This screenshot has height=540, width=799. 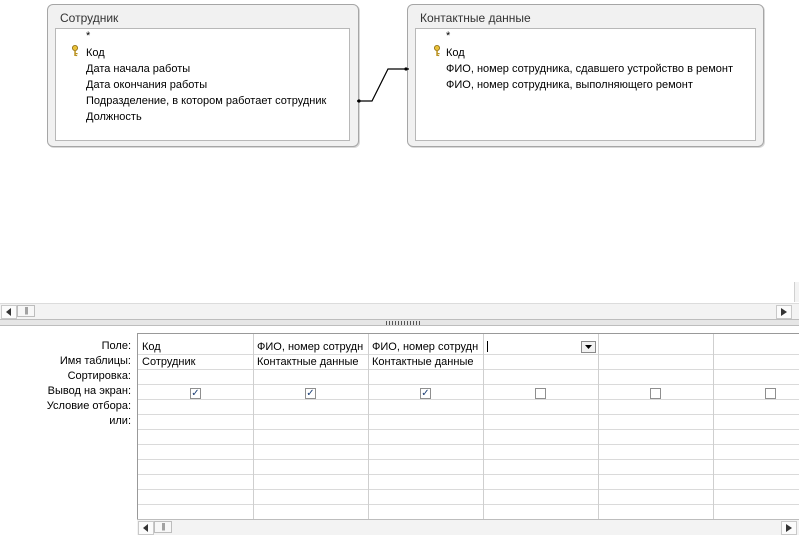 What do you see at coordinates (88, 406) in the screenshot?
I see `row-label-criteria: Условие отбора:` at bounding box center [88, 406].